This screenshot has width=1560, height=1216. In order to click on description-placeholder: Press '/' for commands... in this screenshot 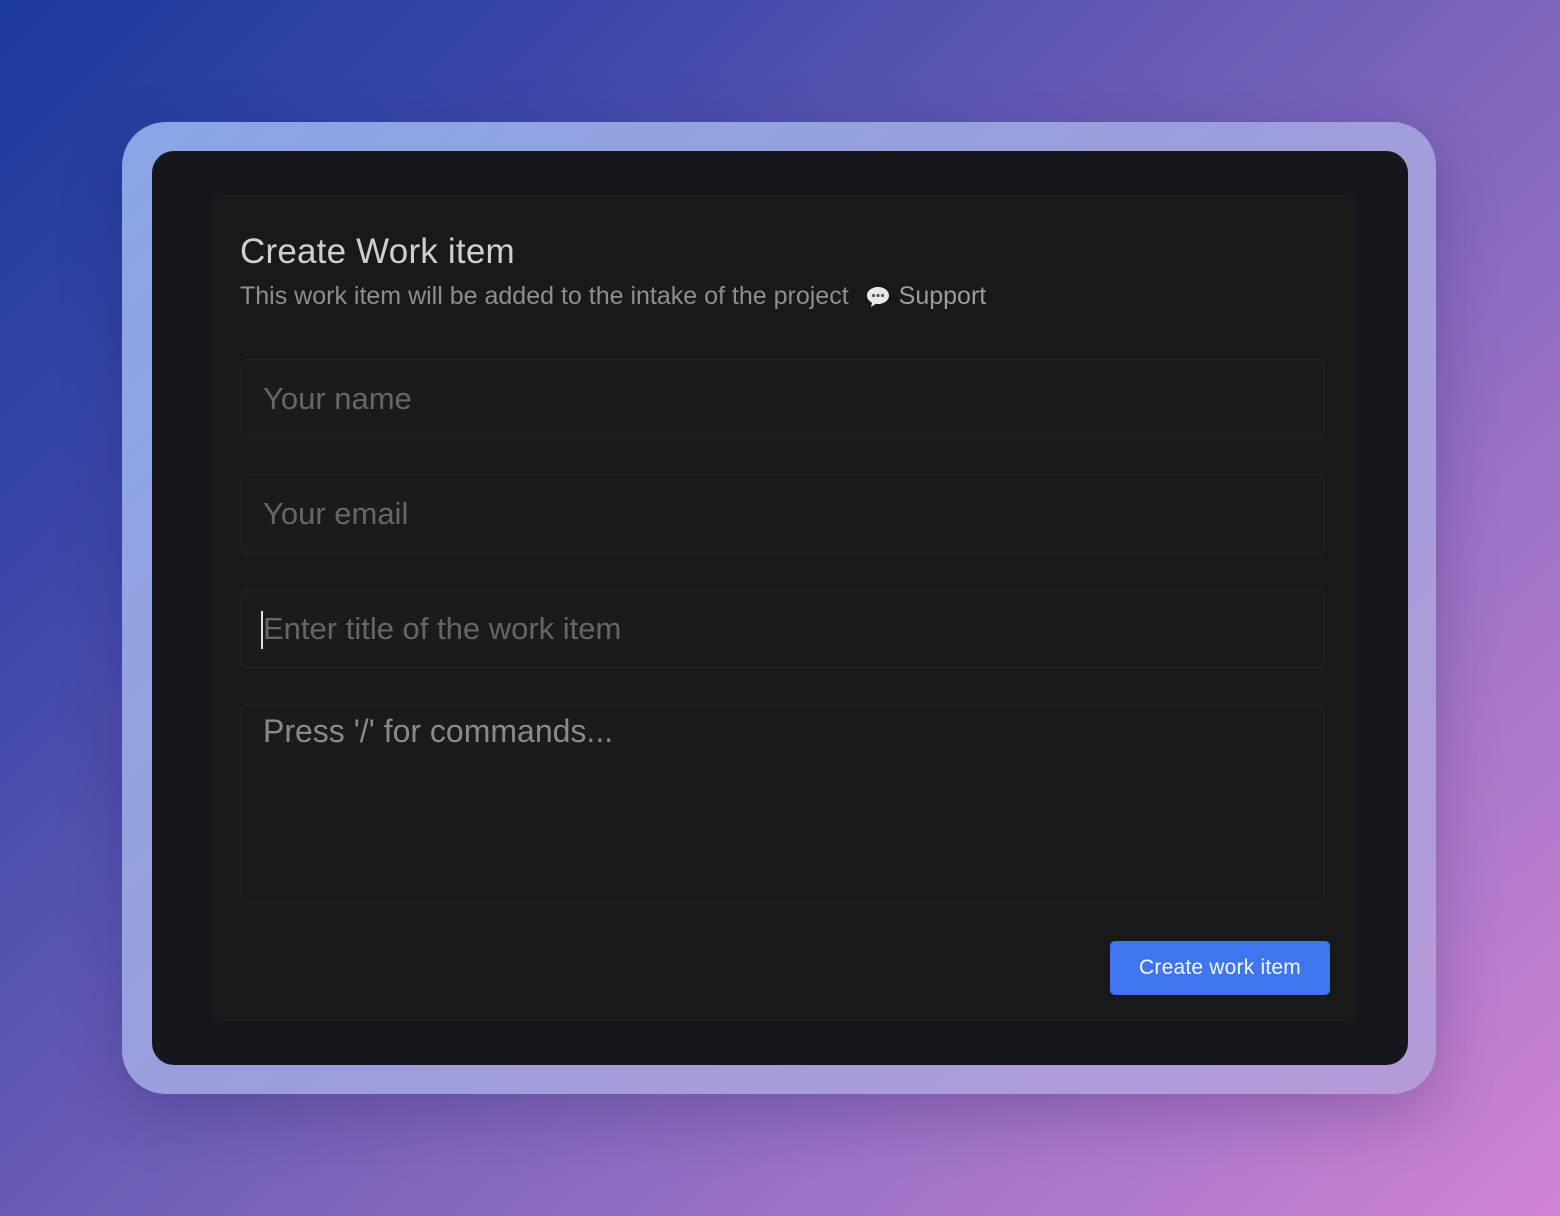, I will do `click(438, 731)`.